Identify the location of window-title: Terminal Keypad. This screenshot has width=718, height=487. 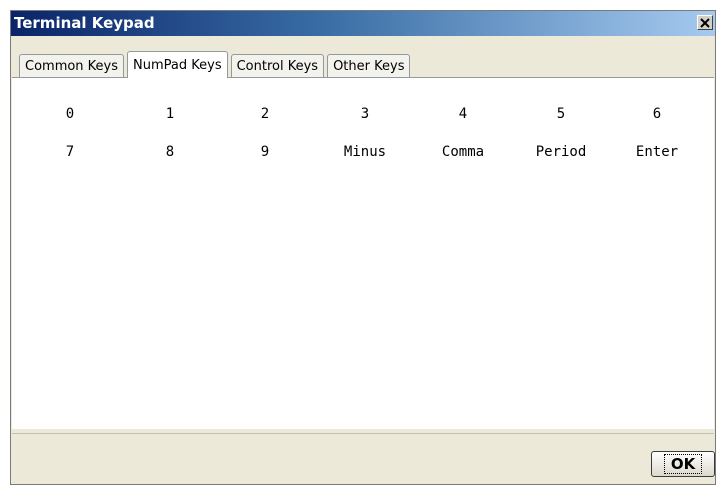
(84, 23).